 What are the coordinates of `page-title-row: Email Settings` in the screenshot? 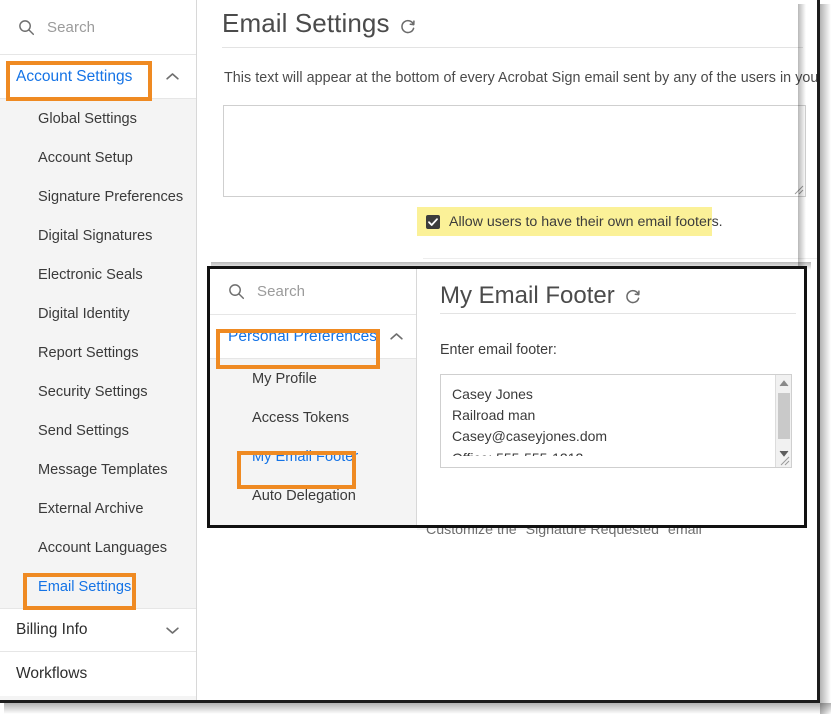 It's located at (507, 22).